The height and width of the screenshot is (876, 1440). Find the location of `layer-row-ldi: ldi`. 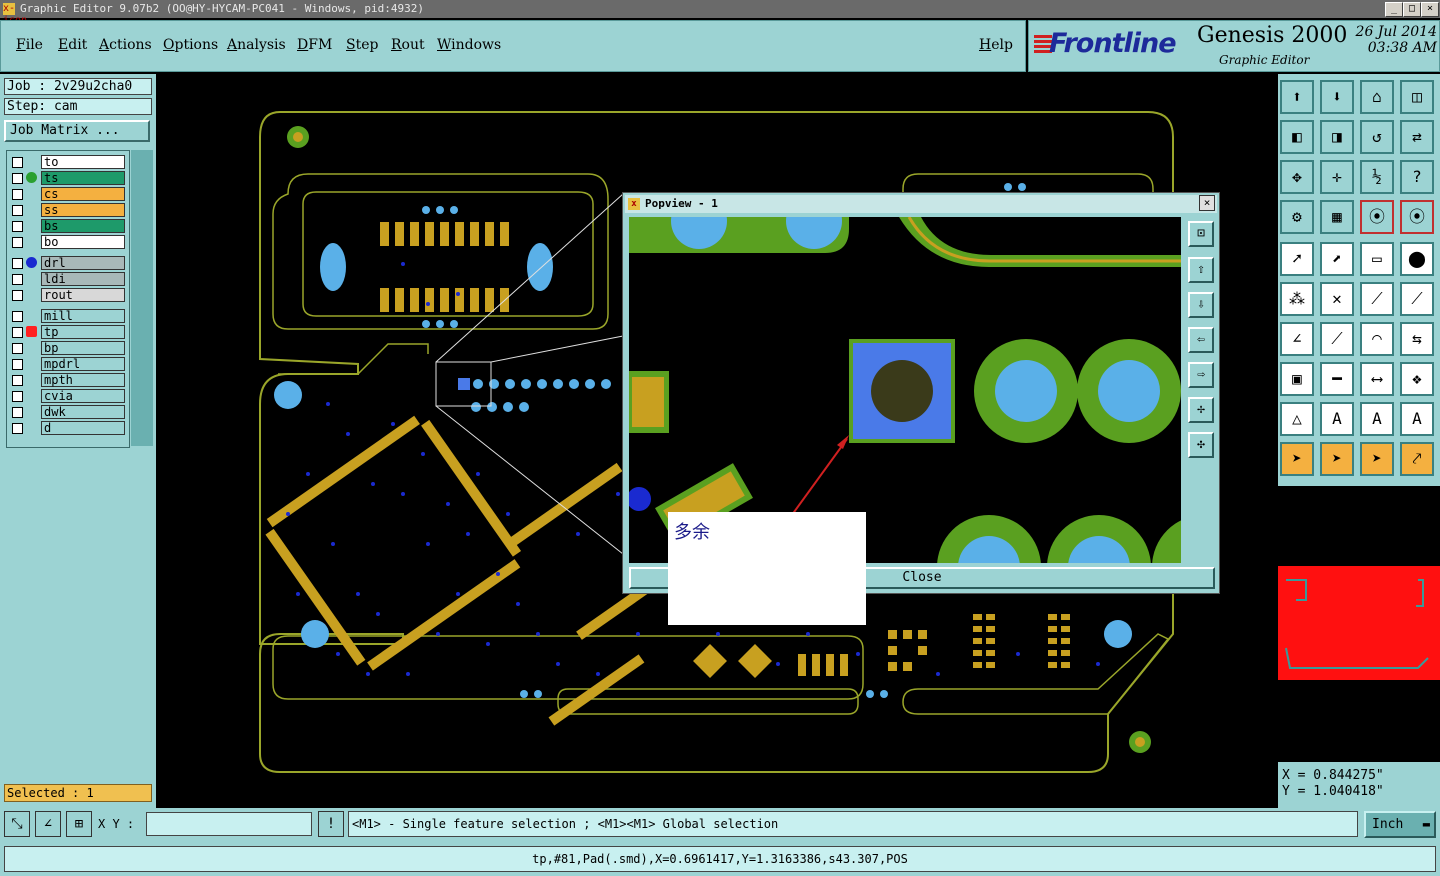

layer-row-ldi: ldi is located at coordinates (68, 279).